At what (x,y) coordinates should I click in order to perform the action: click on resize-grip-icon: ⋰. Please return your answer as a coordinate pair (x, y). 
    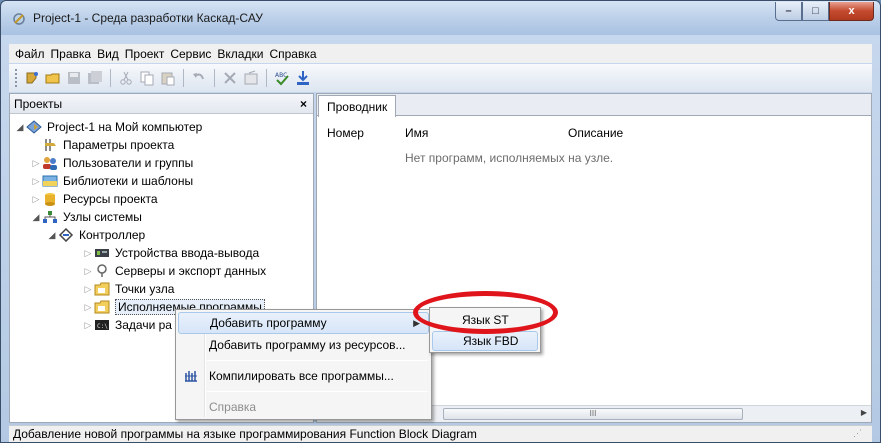
    Looking at the image, I should click on (857, 433).